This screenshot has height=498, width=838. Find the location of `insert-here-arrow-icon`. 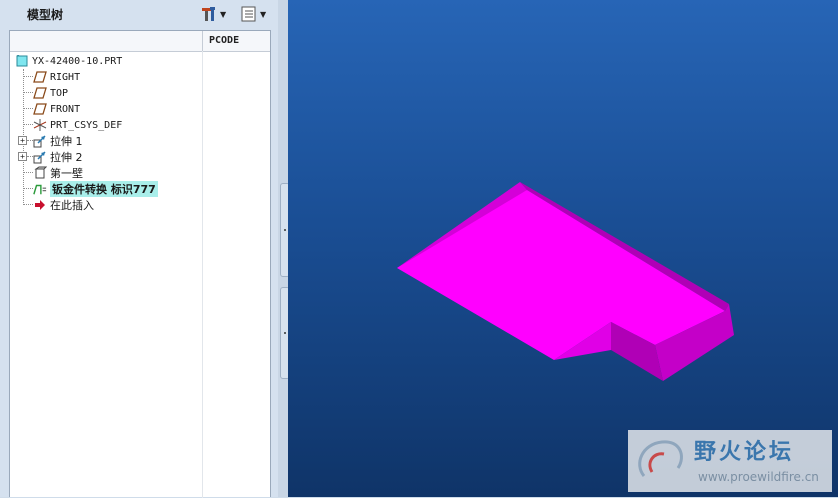

insert-here-arrow-icon is located at coordinates (40, 205).